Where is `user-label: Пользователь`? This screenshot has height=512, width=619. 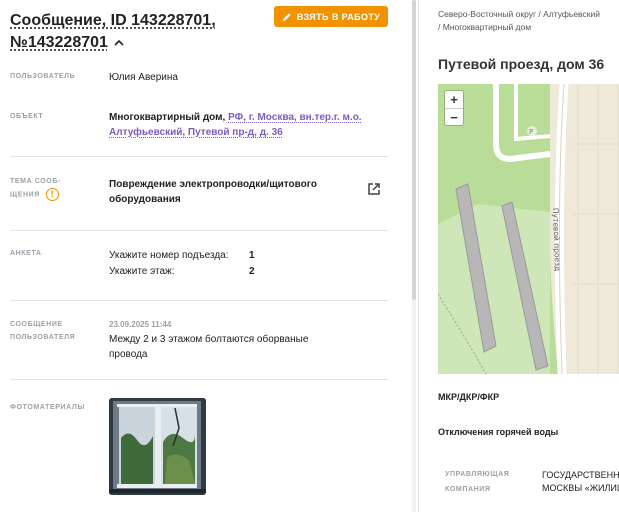
user-label: Пользователь is located at coordinates (43, 76).